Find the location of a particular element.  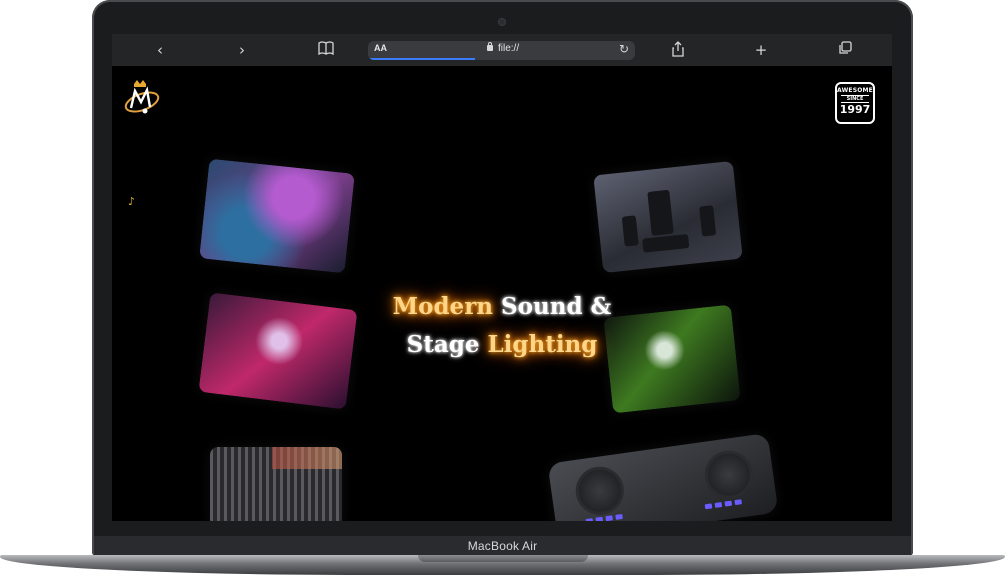

headline-word: Sound is located at coordinates (542, 306).